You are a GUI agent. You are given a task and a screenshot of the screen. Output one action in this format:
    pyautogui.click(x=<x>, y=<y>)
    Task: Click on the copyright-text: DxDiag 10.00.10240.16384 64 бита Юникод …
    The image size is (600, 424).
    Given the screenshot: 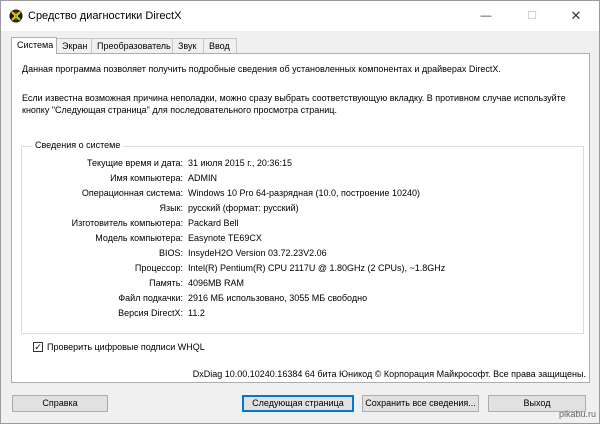 What is the action you would take?
    pyautogui.click(x=389, y=374)
    